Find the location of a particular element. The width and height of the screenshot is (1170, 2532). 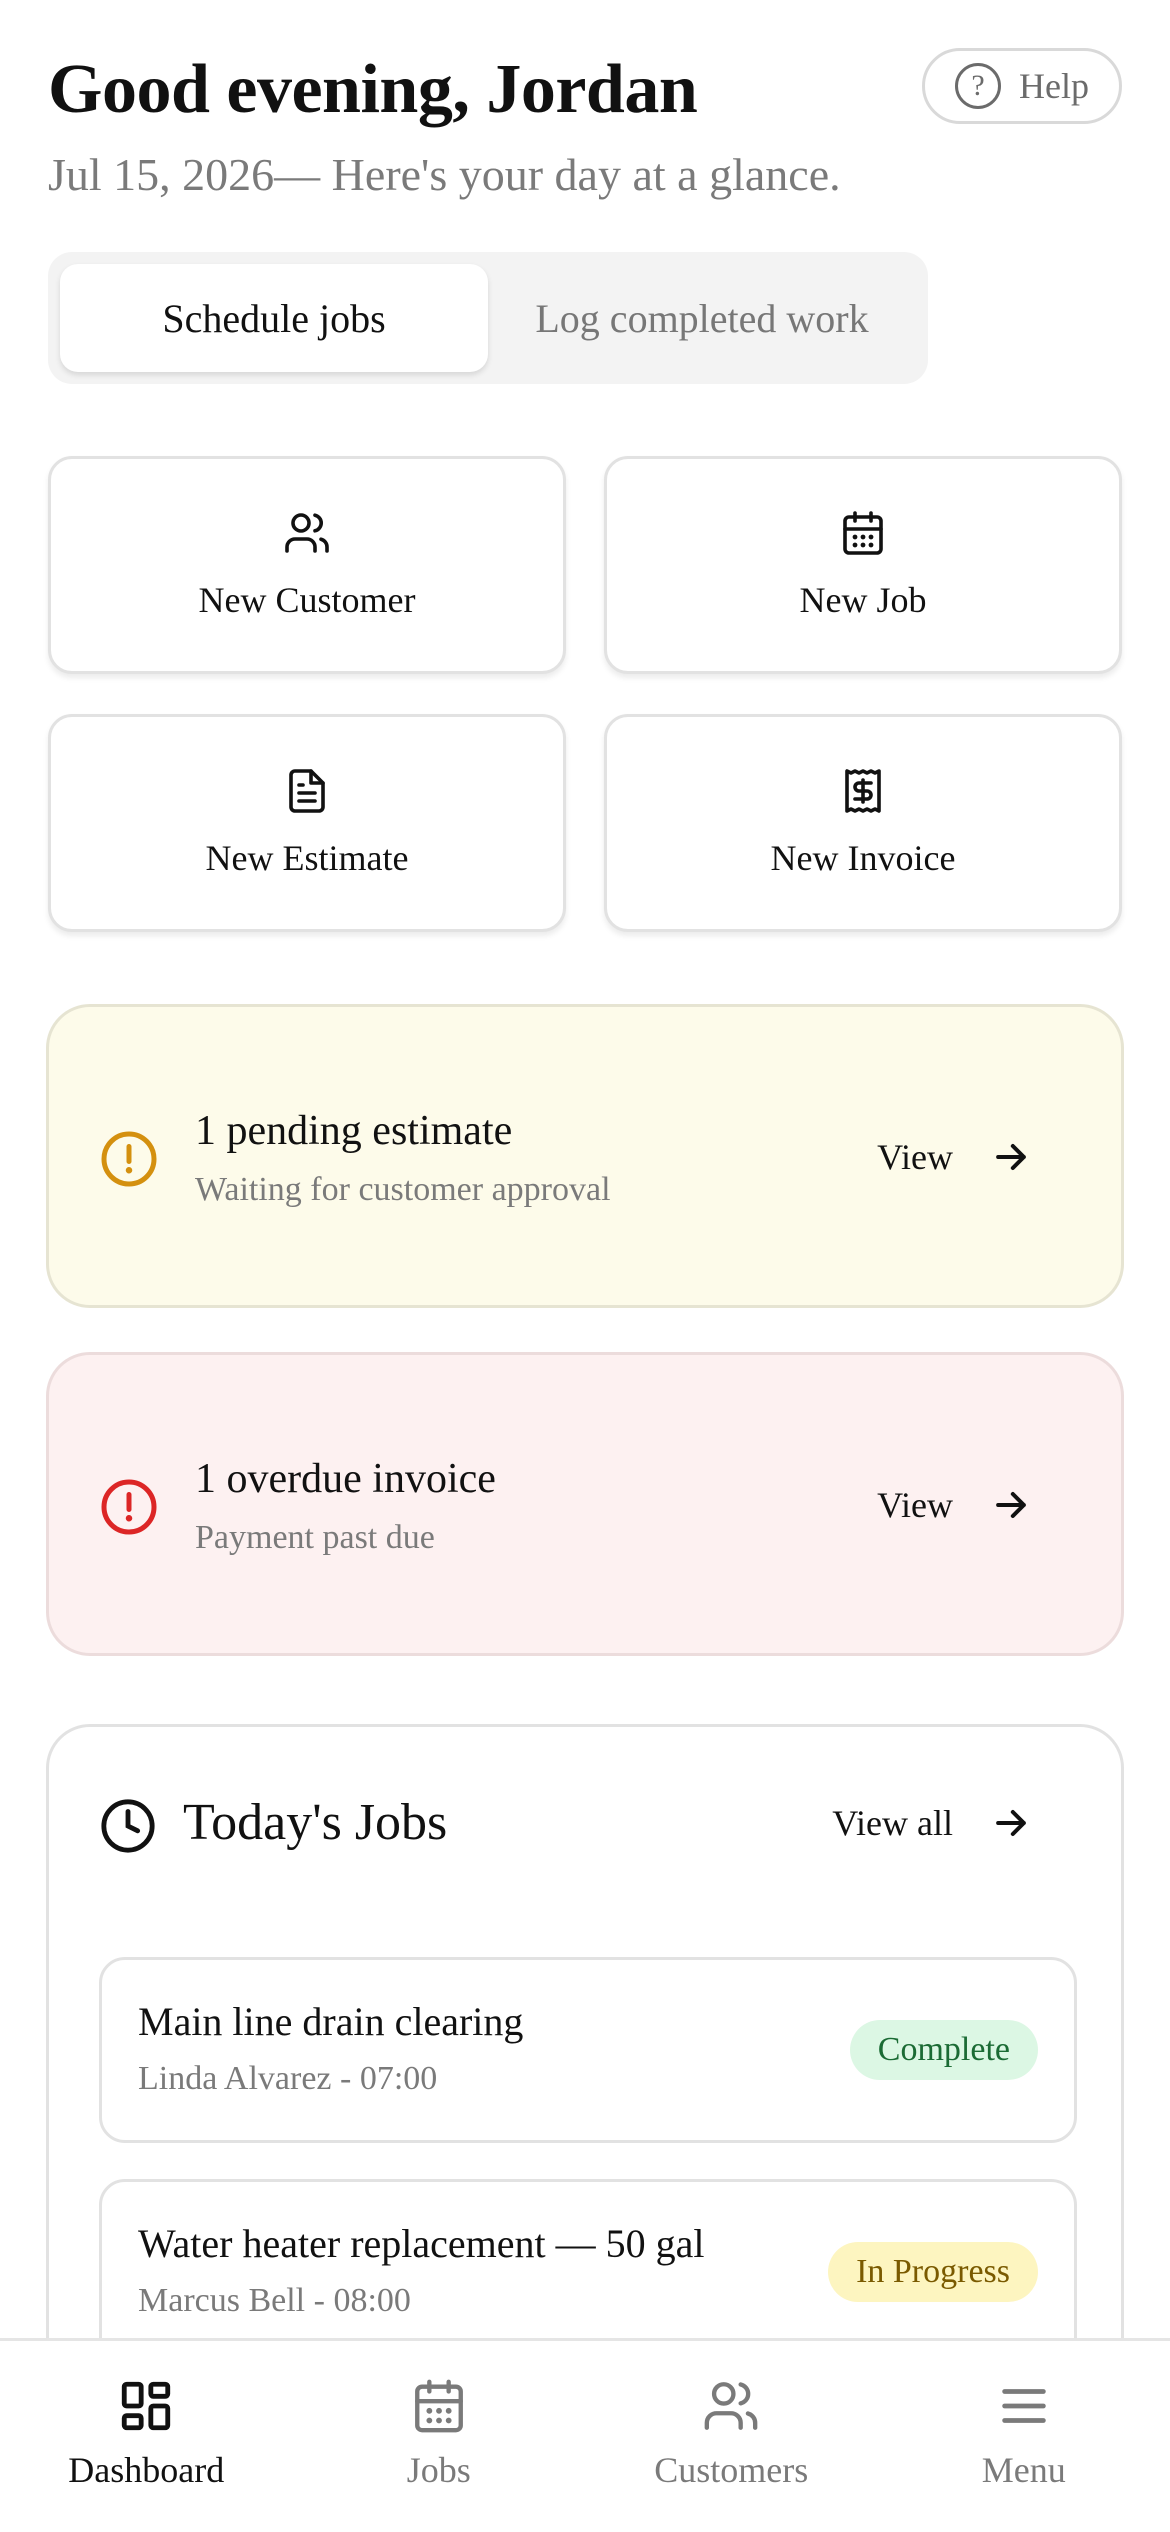

view-pending-estimate-button: View is located at coordinates (955, 1157).